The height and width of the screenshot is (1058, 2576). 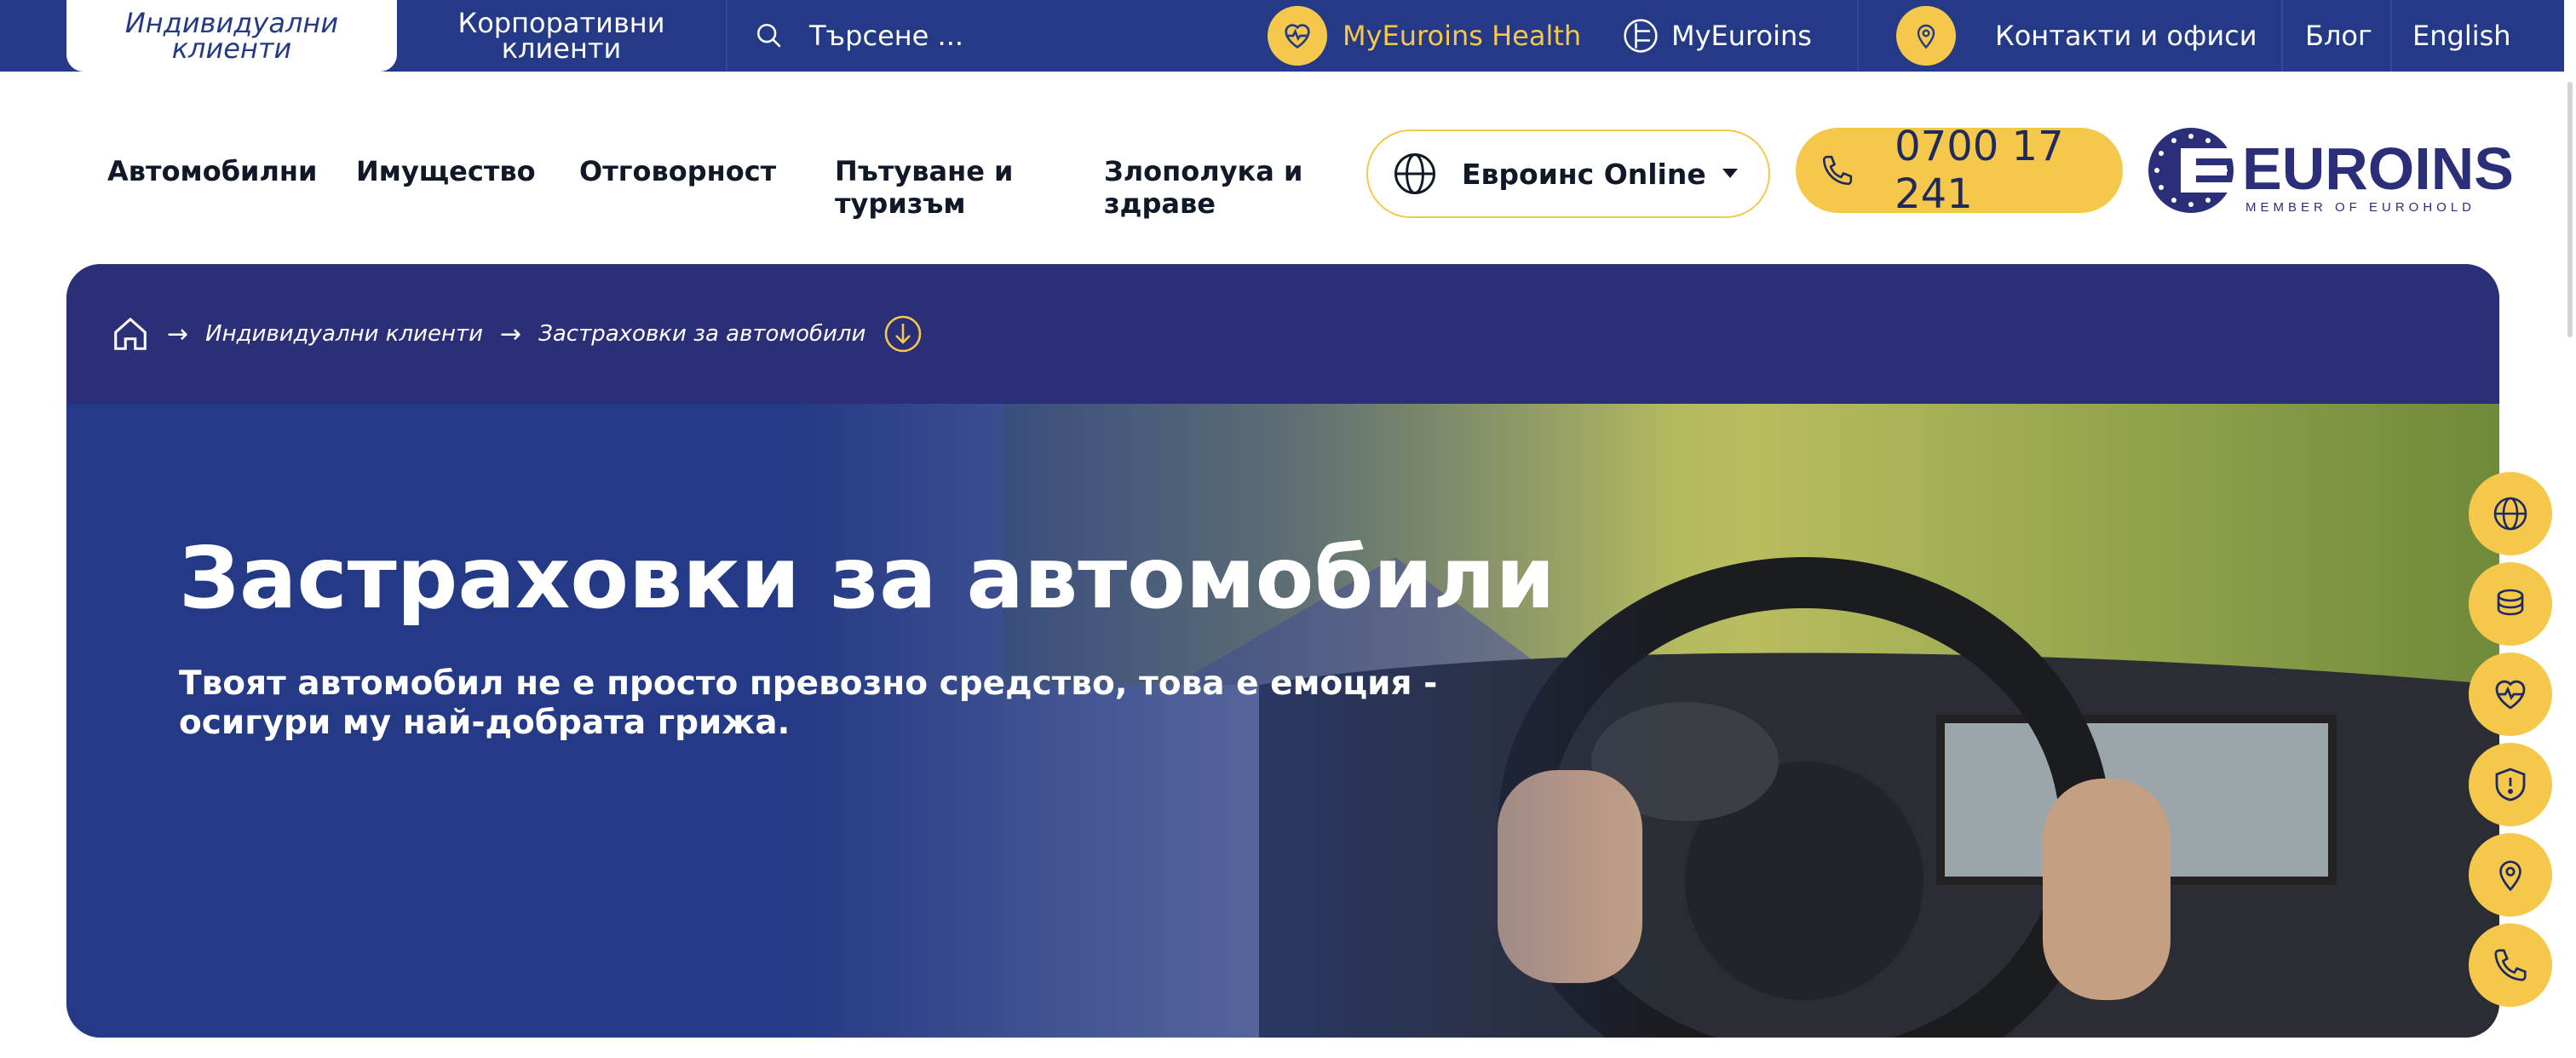 I want to click on floating-online-button, so click(x=2510, y=513).